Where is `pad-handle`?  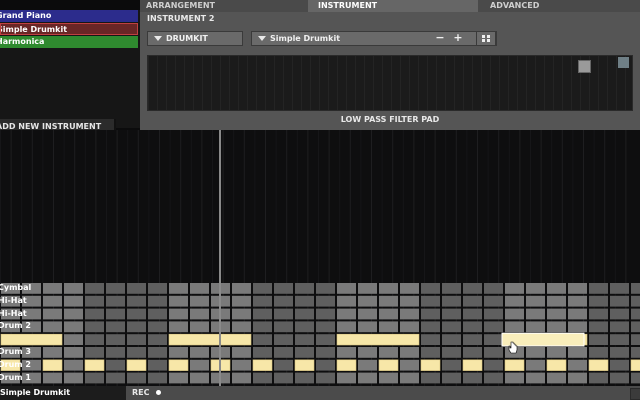
pad-handle is located at coordinates (584, 66).